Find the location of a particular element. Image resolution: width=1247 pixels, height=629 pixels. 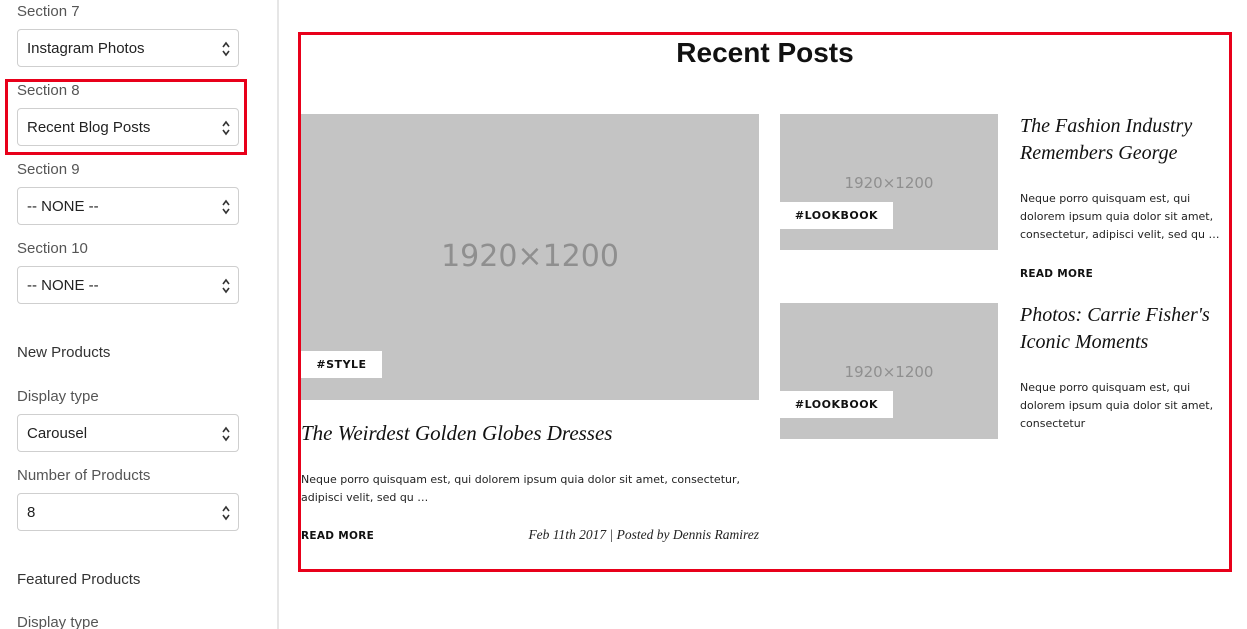

featured-post-meta: Feb 11th 2017 | Posted by Dennis Ramirez is located at coordinates (643, 534).